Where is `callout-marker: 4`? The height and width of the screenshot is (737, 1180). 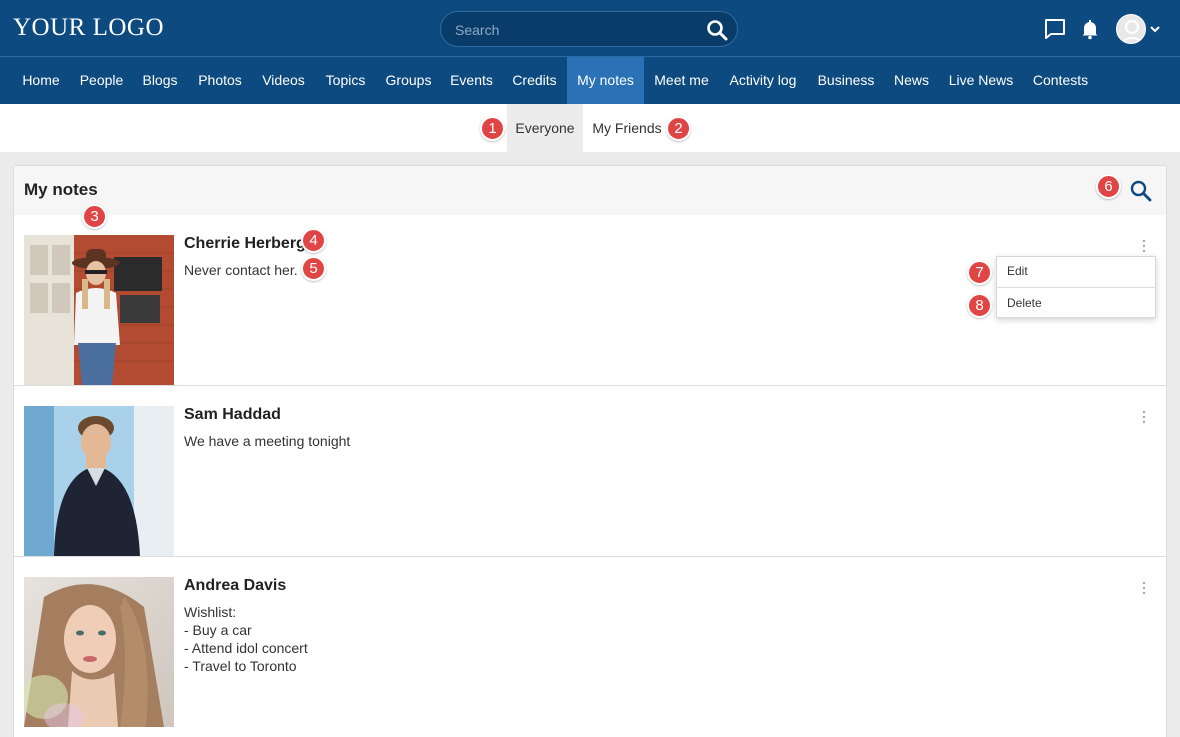
callout-marker: 4 is located at coordinates (313, 240).